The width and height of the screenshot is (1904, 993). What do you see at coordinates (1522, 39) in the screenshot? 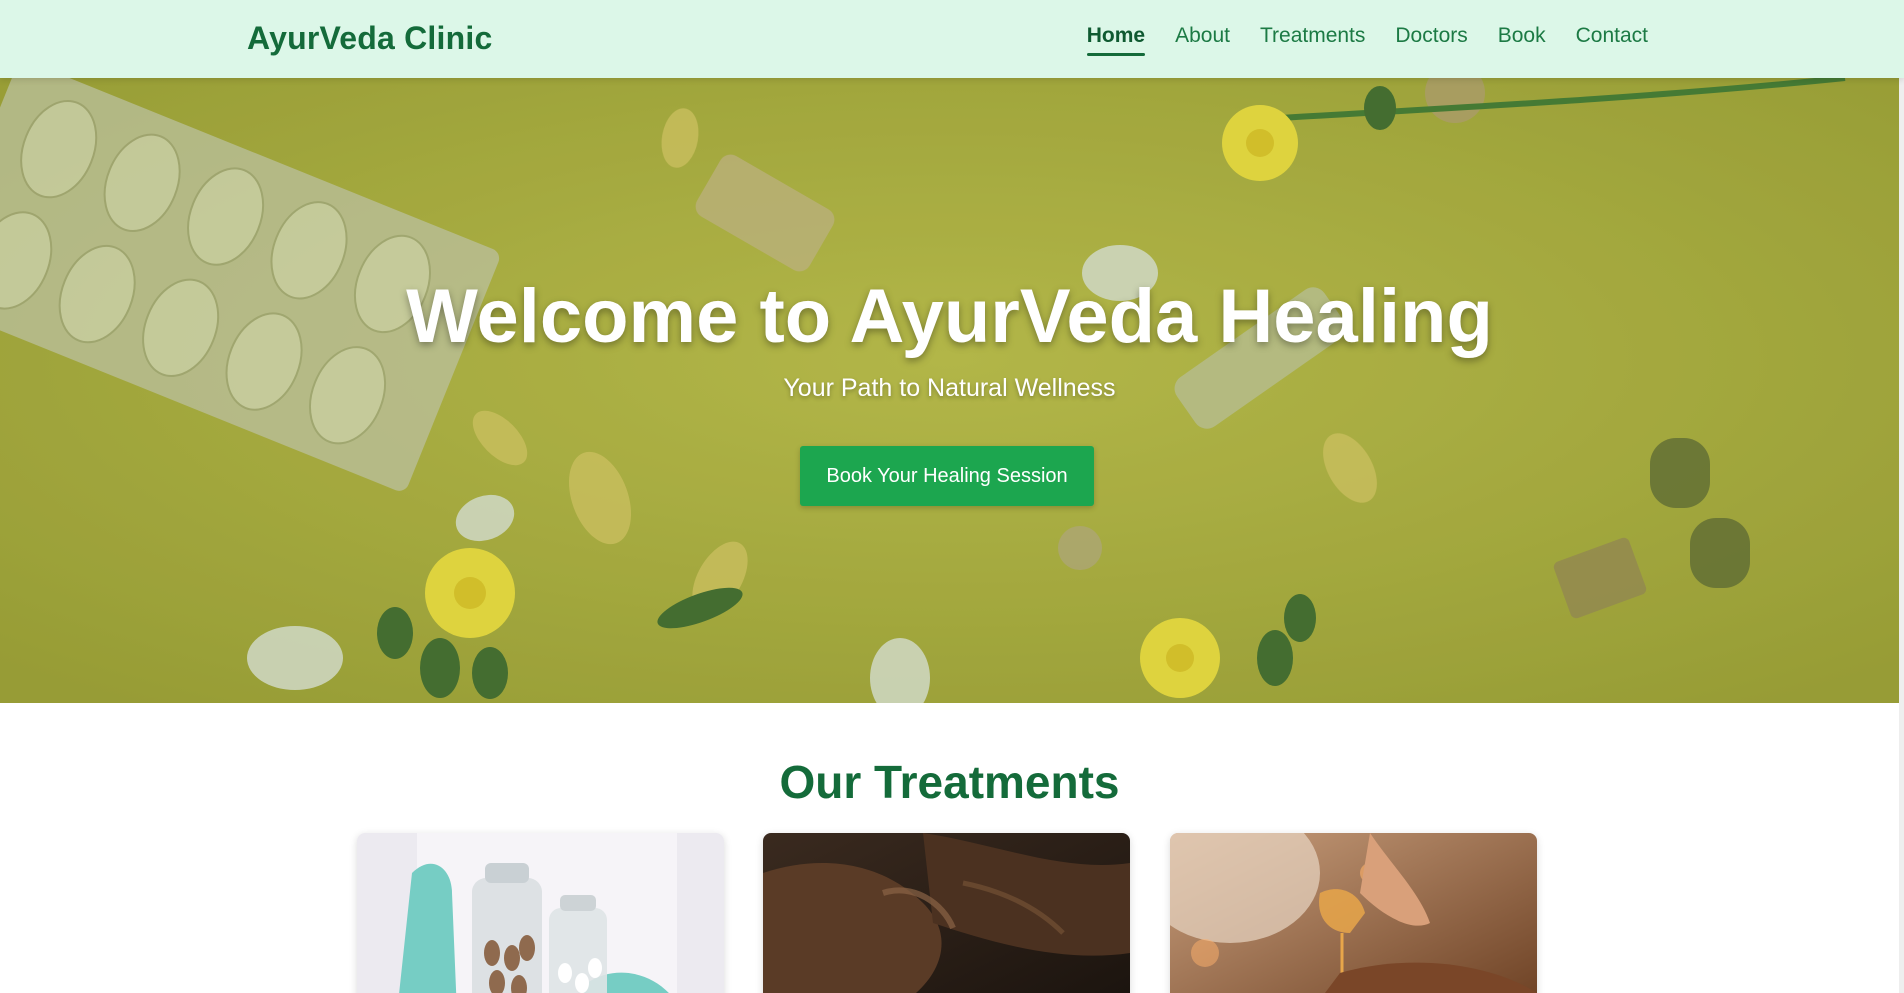
I see `nav-book: Book` at bounding box center [1522, 39].